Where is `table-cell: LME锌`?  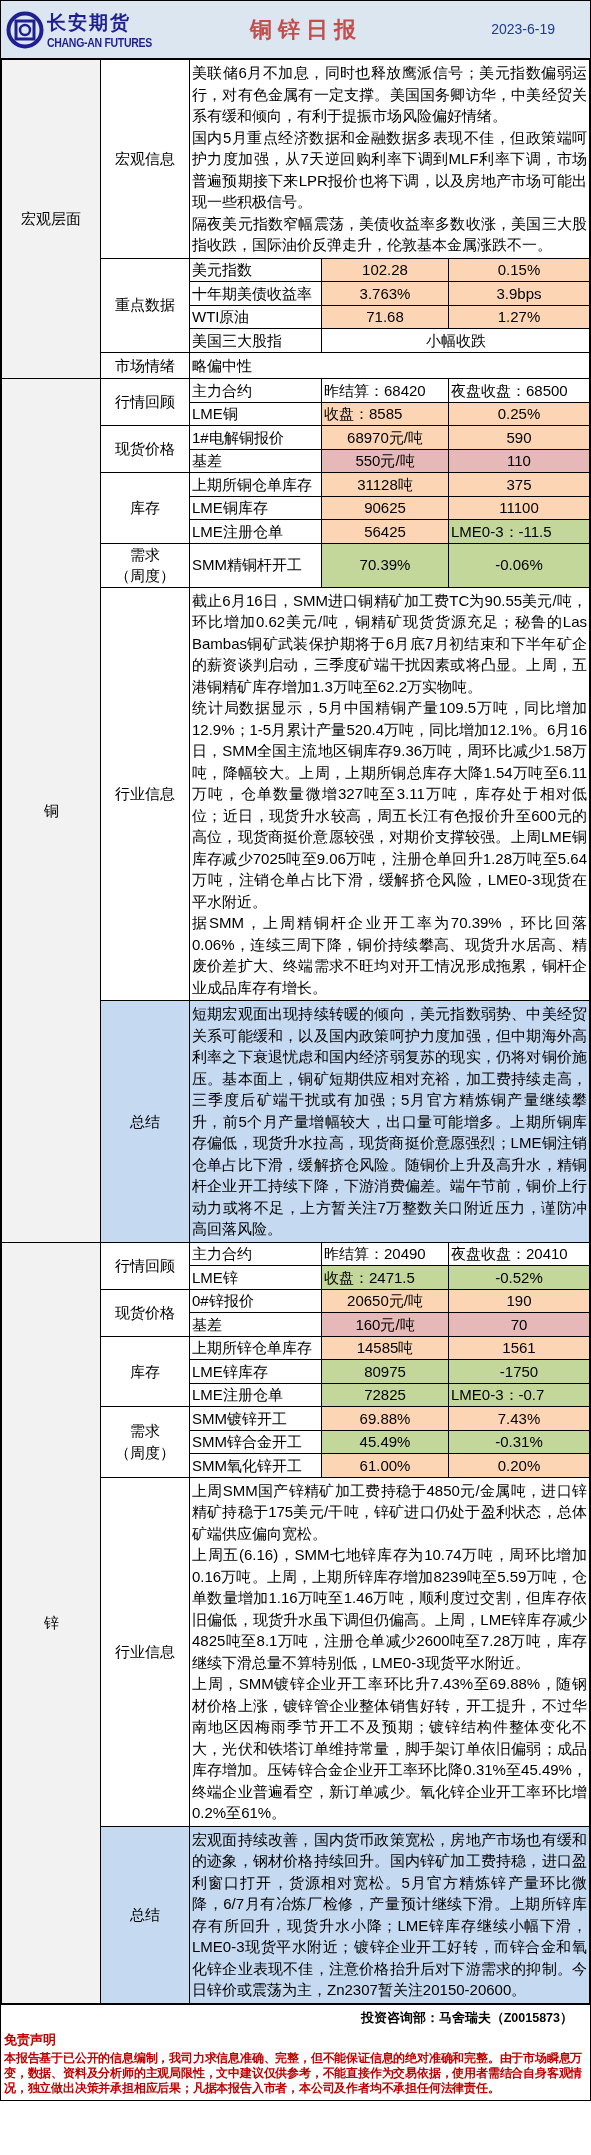 table-cell: LME锌 is located at coordinates (255, 1277).